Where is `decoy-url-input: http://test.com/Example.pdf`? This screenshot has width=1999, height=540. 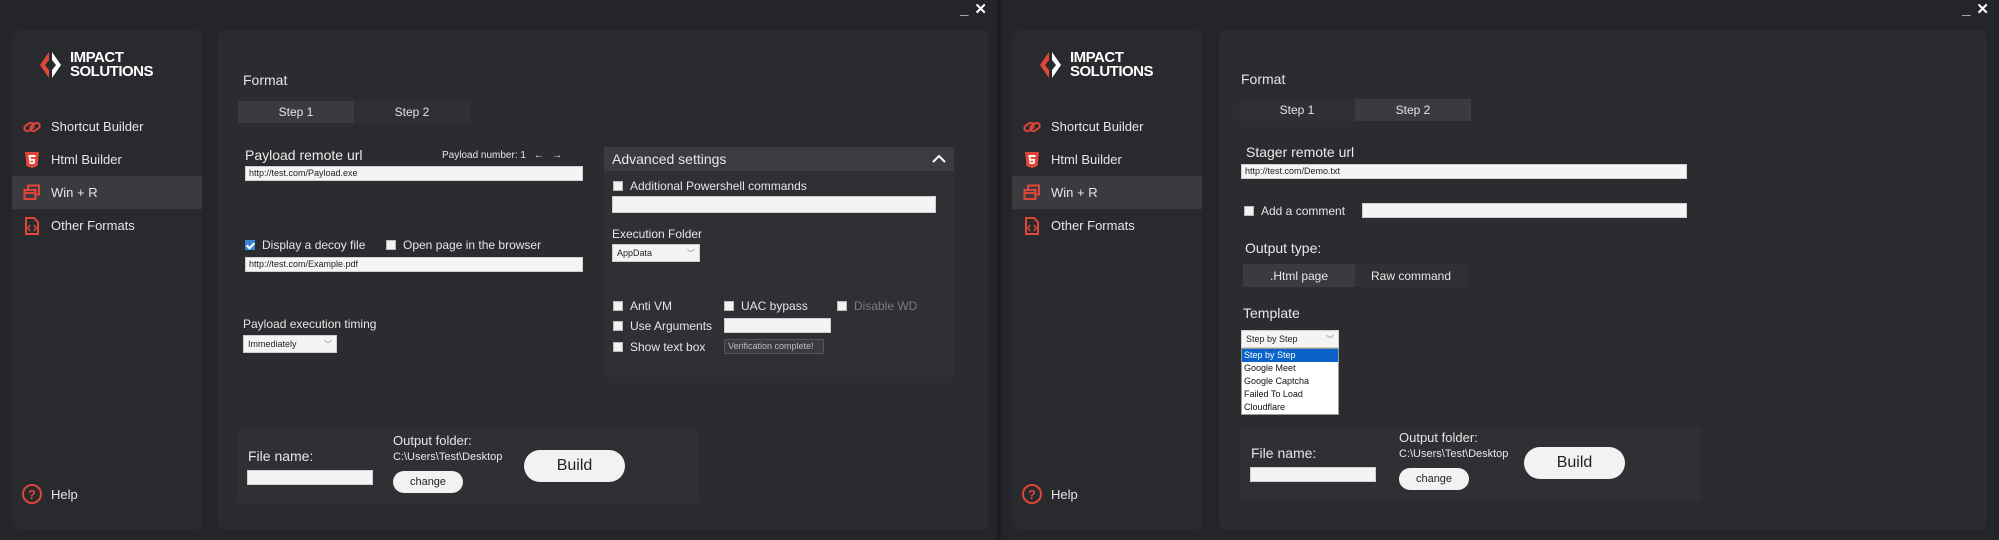 decoy-url-input: http://test.com/Example.pdf is located at coordinates (414, 264).